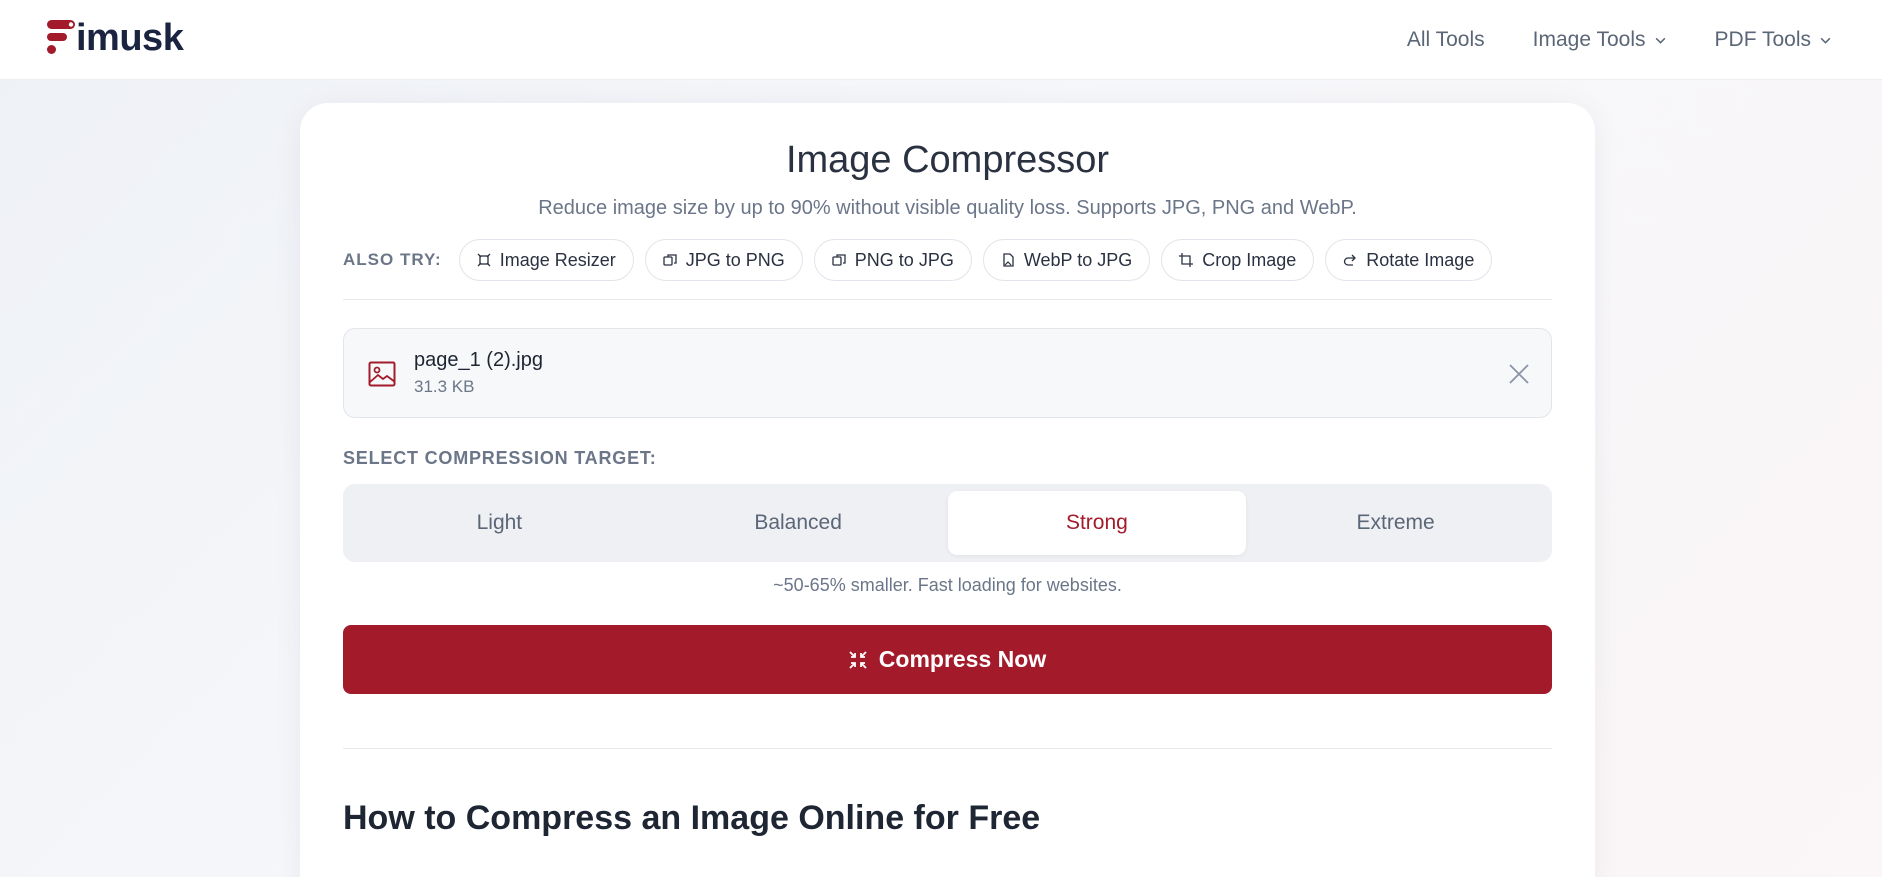 The height and width of the screenshot is (877, 1882). Describe the element at coordinates (692, 818) in the screenshot. I see `howto-heading: How to Compress an Image Online for Free` at that location.